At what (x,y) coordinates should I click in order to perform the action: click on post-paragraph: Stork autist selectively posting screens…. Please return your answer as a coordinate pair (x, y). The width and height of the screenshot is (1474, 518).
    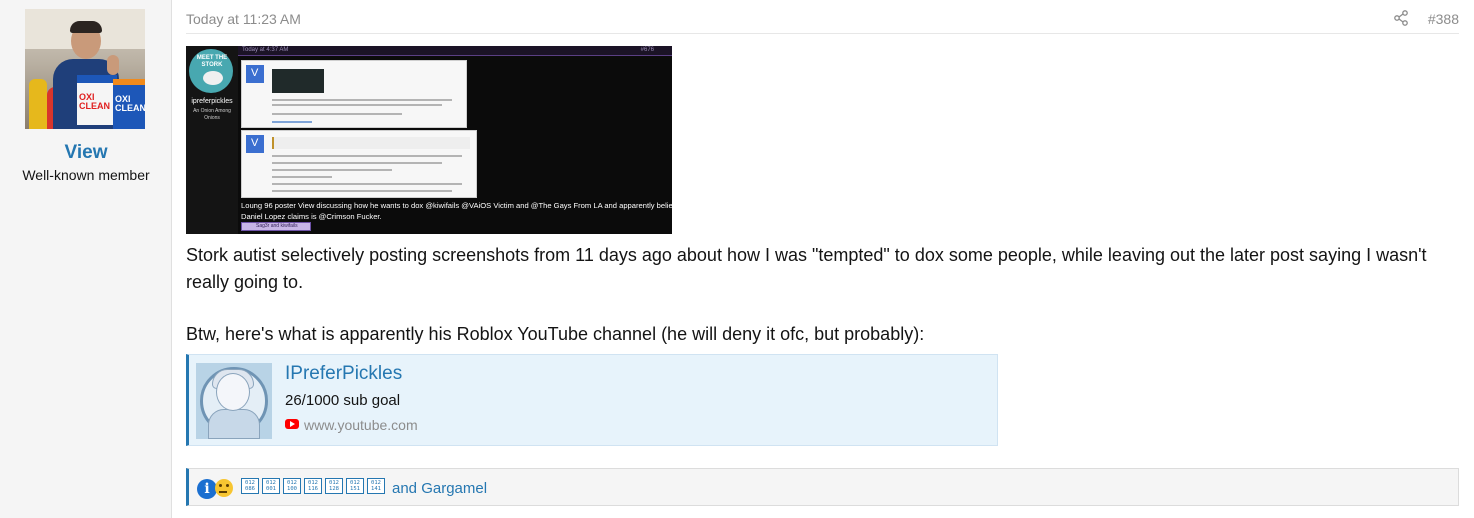
    Looking at the image, I should click on (806, 268).